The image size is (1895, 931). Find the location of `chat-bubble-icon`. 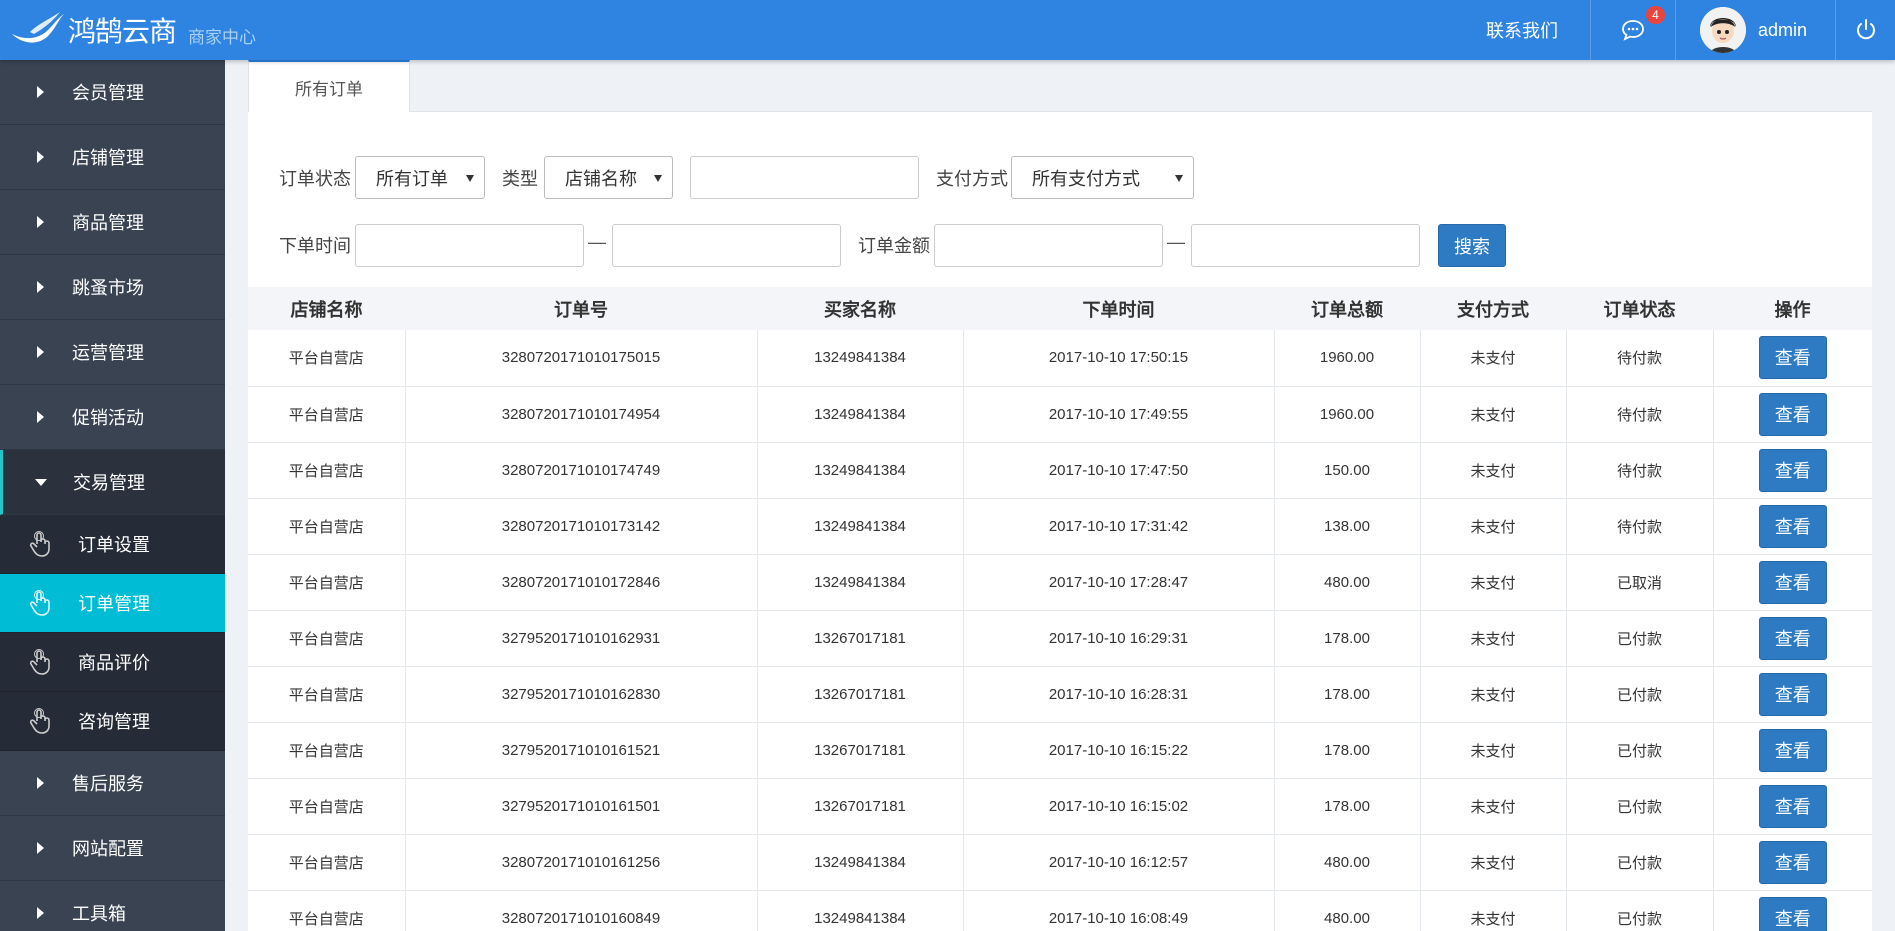

chat-bubble-icon is located at coordinates (1633, 30).